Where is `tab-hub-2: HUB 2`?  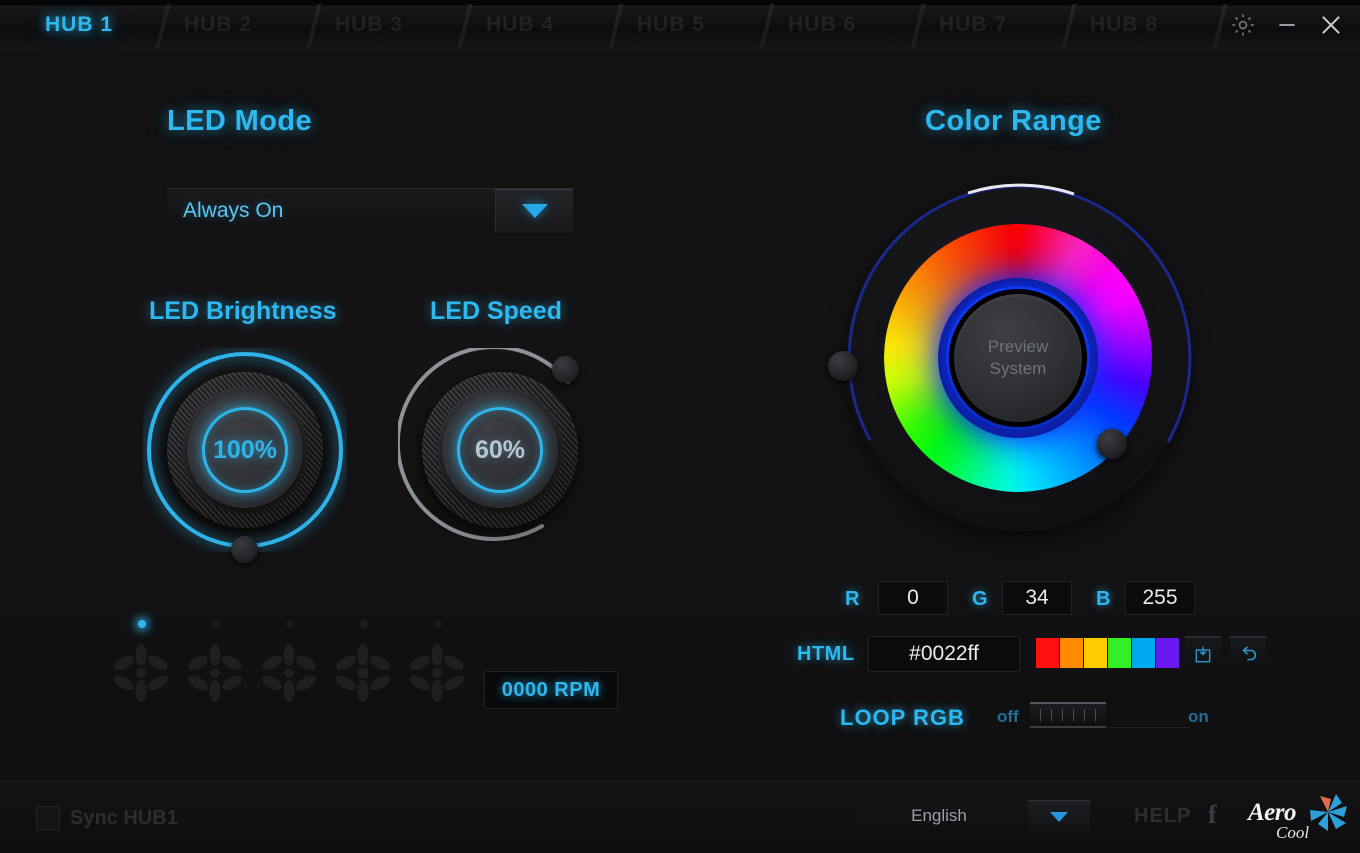
tab-hub-2: HUB 2 is located at coordinates (218, 25).